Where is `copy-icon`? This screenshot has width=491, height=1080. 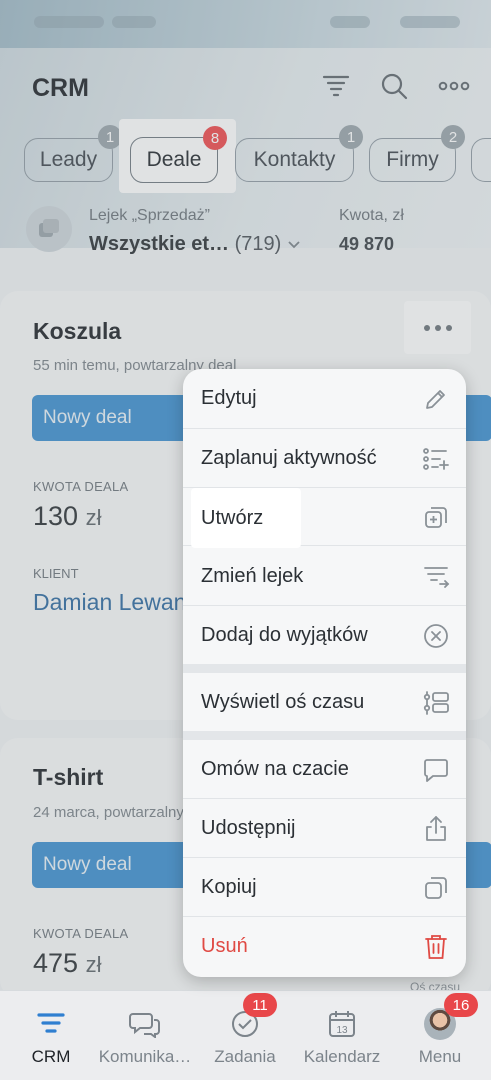
copy-icon is located at coordinates (436, 888).